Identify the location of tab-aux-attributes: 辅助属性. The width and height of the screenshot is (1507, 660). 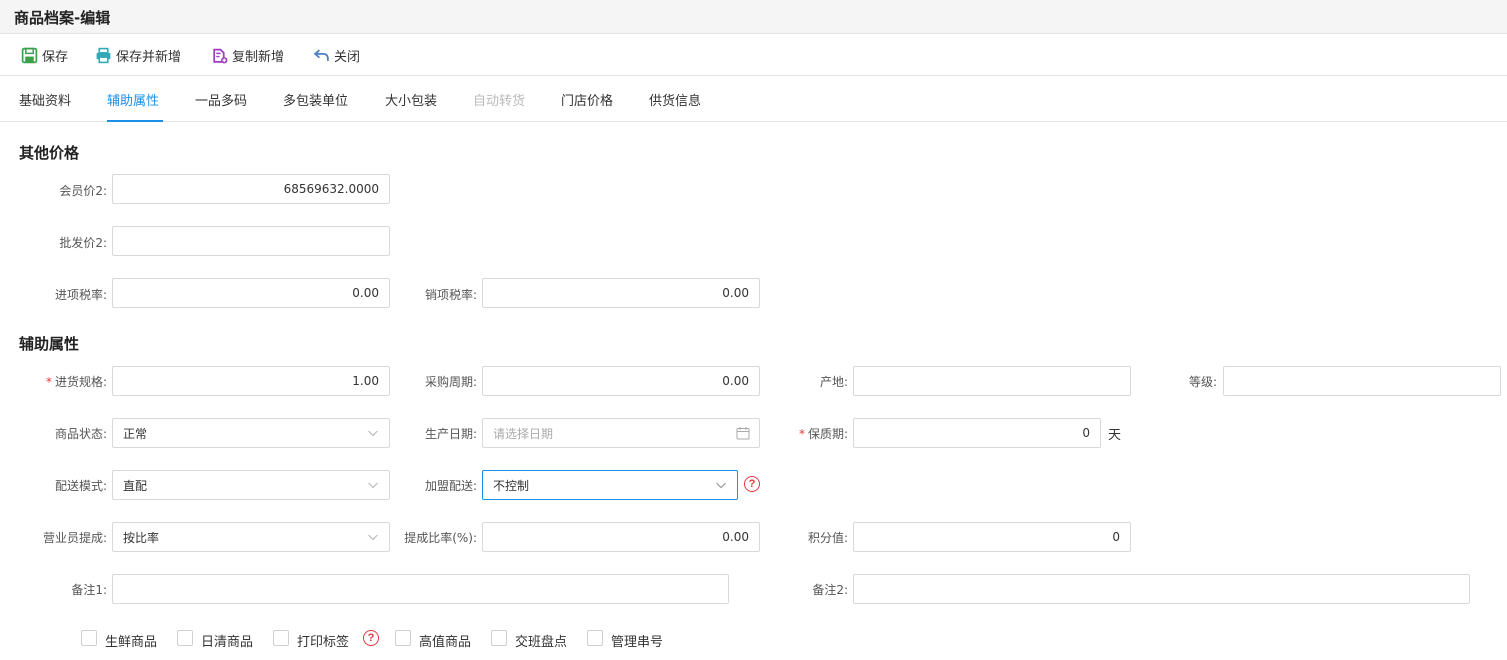
(133, 99).